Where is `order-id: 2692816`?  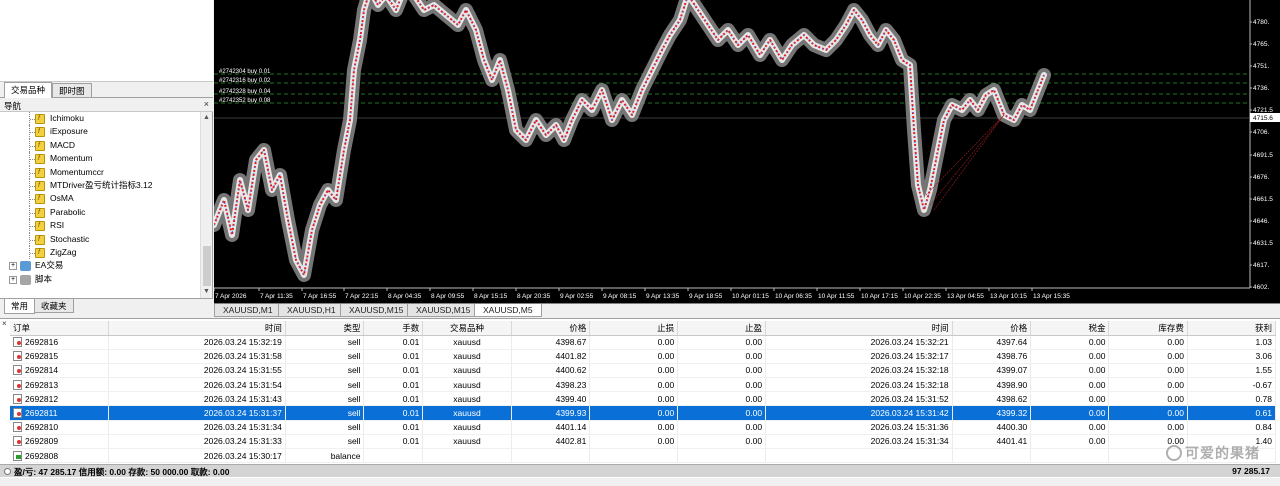 order-id: 2692816 is located at coordinates (42, 342).